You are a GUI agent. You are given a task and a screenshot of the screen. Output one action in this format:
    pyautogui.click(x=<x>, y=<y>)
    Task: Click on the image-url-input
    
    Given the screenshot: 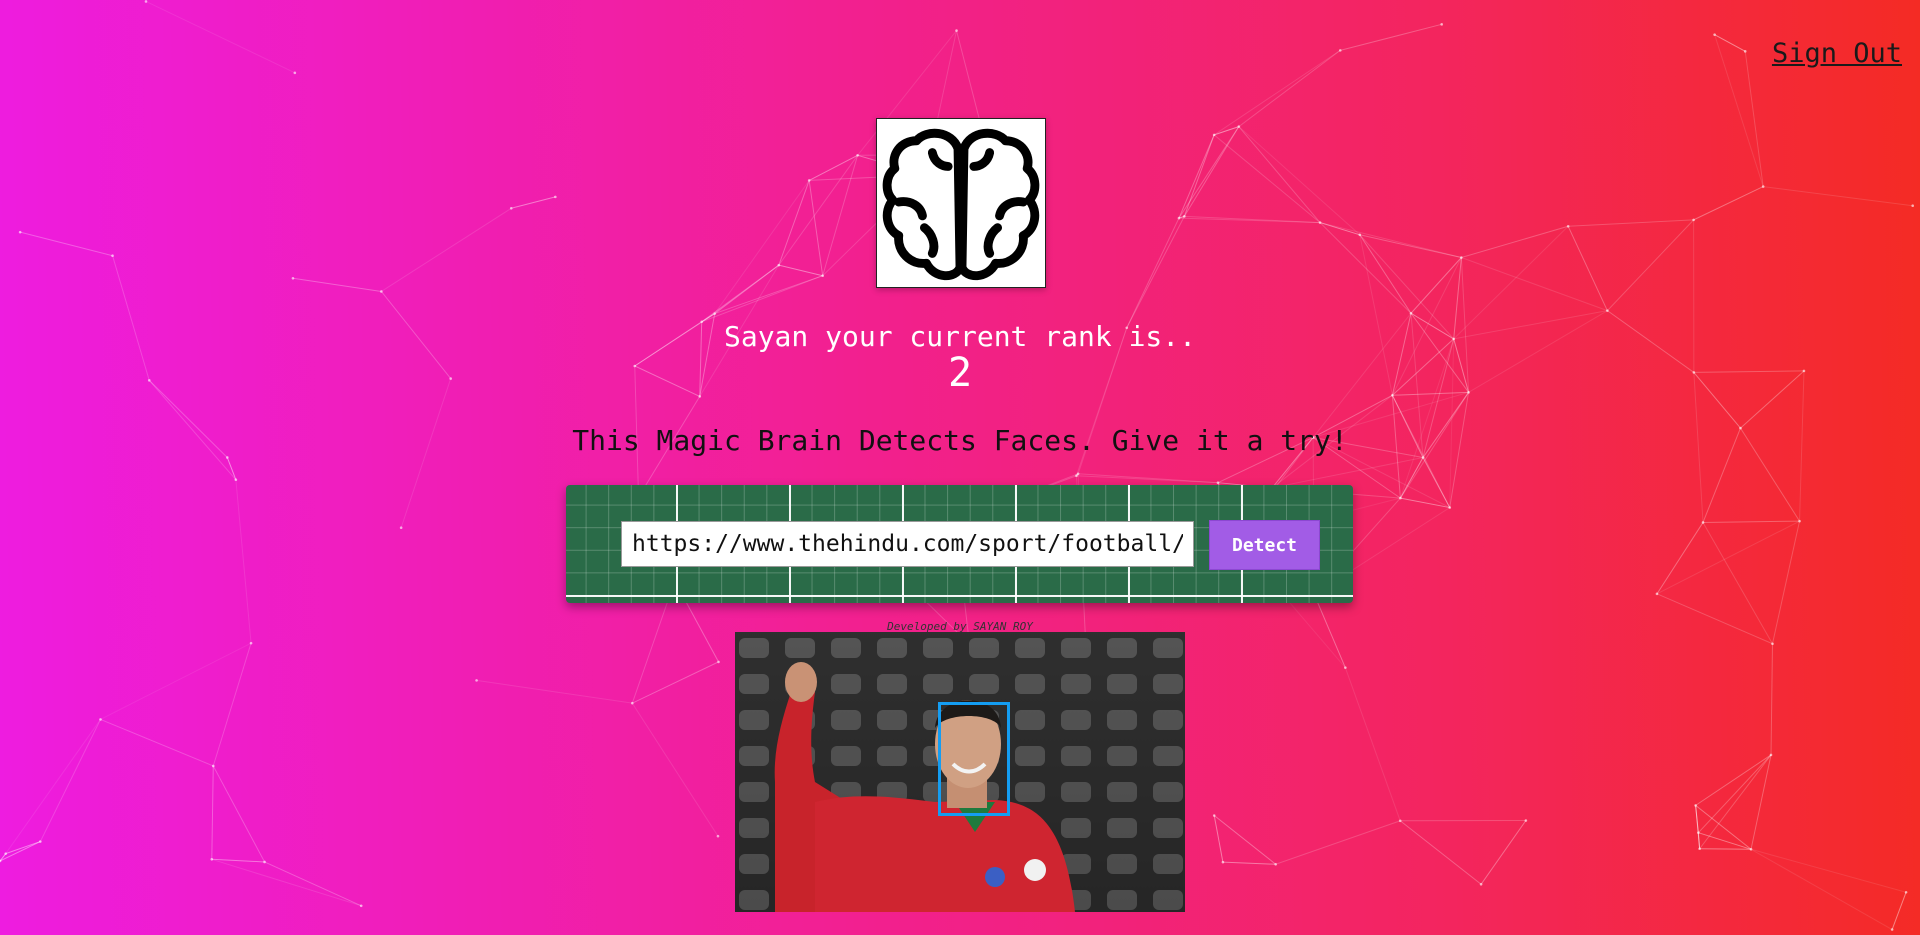 What is the action you would take?
    pyautogui.click(x=907, y=544)
    